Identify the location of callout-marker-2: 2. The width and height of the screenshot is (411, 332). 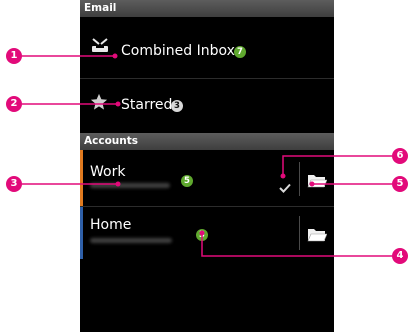
(14, 104).